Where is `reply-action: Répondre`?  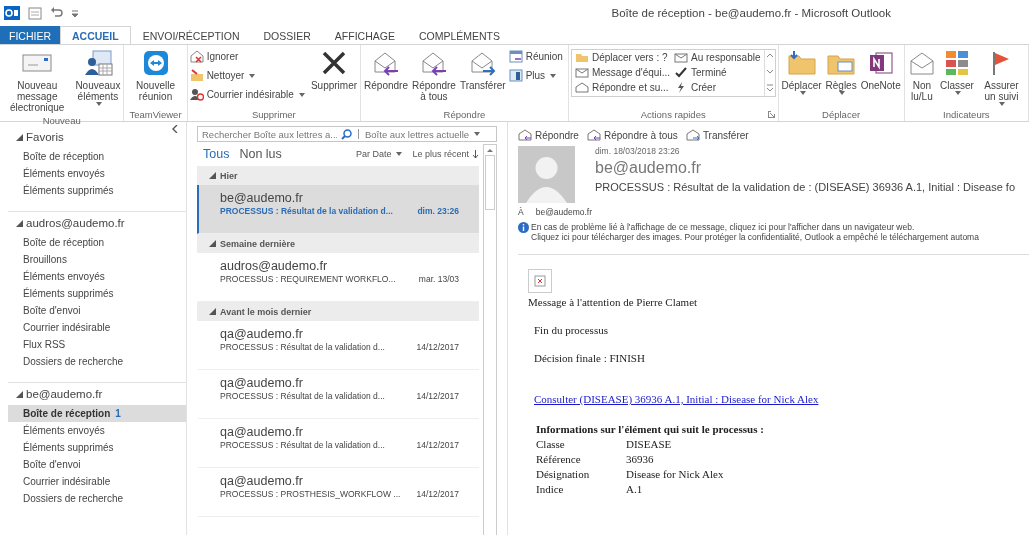 reply-action: Répondre is located at coordinates (548, 135).